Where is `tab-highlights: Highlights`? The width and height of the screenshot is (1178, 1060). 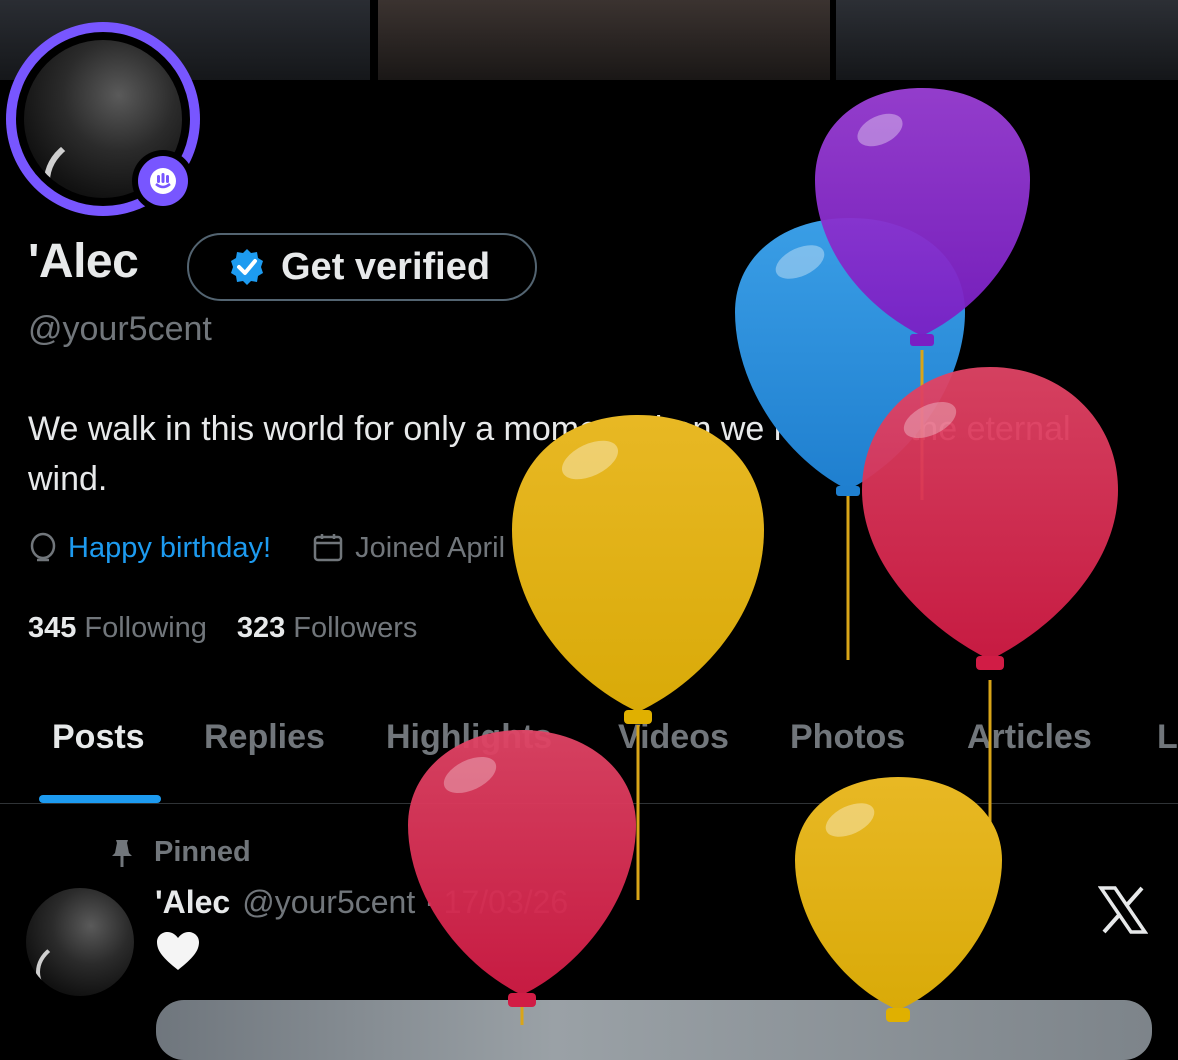
tab-highlights: Highlights is located at coordinates (469, 737).